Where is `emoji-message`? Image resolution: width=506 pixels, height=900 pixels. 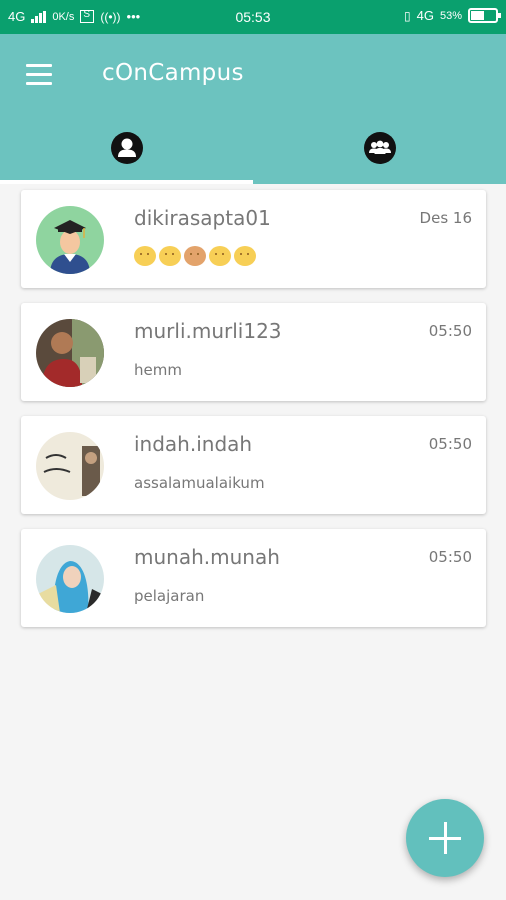 emoji-message is located at coordinates (195, 256).